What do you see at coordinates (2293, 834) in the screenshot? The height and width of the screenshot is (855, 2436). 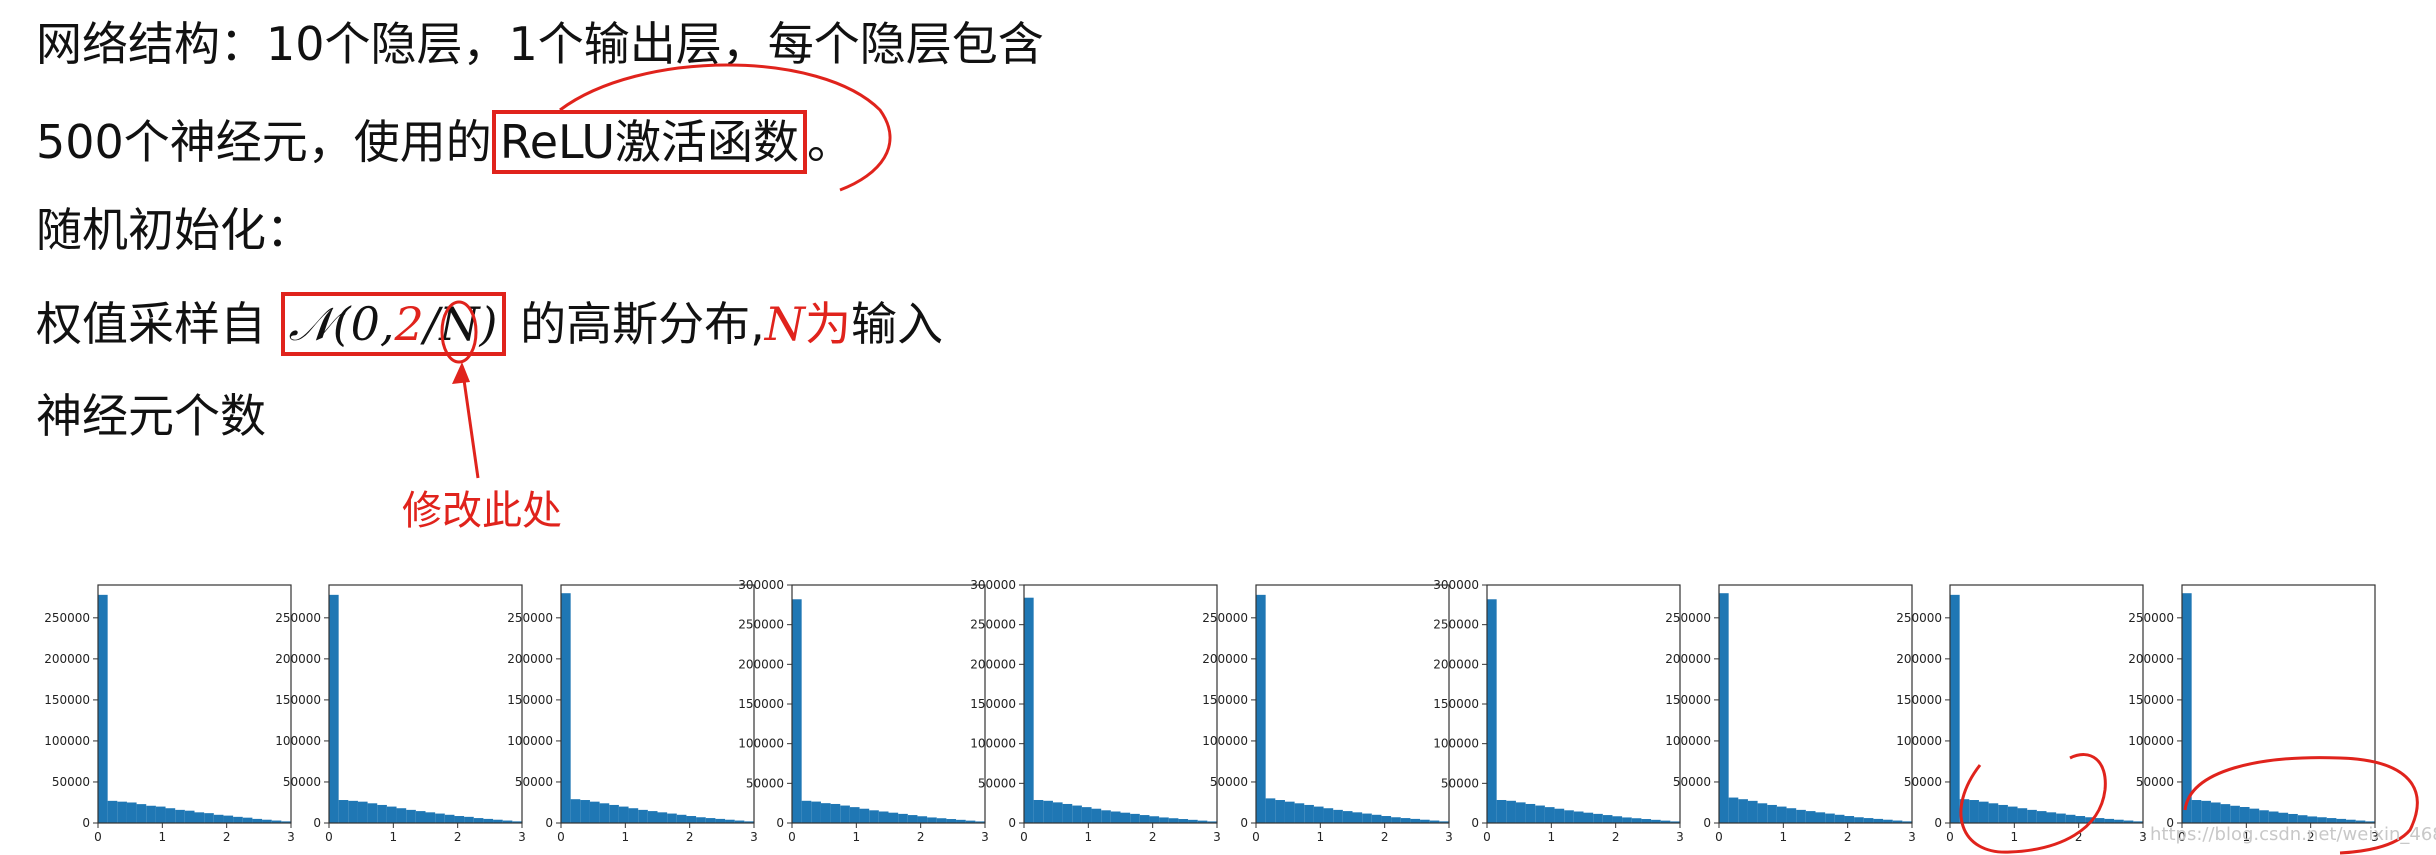 I see `watermark: https://blog.csdn.net/weixin_4680910` at bounding box center [2293, 834].